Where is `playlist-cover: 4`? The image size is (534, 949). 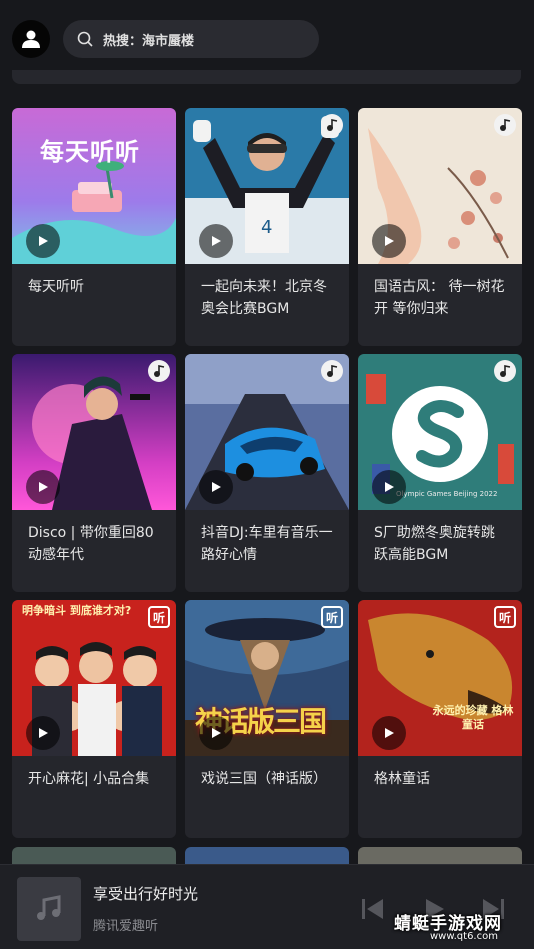
playlist-cover: 4 is located at coordinates (267, 186).